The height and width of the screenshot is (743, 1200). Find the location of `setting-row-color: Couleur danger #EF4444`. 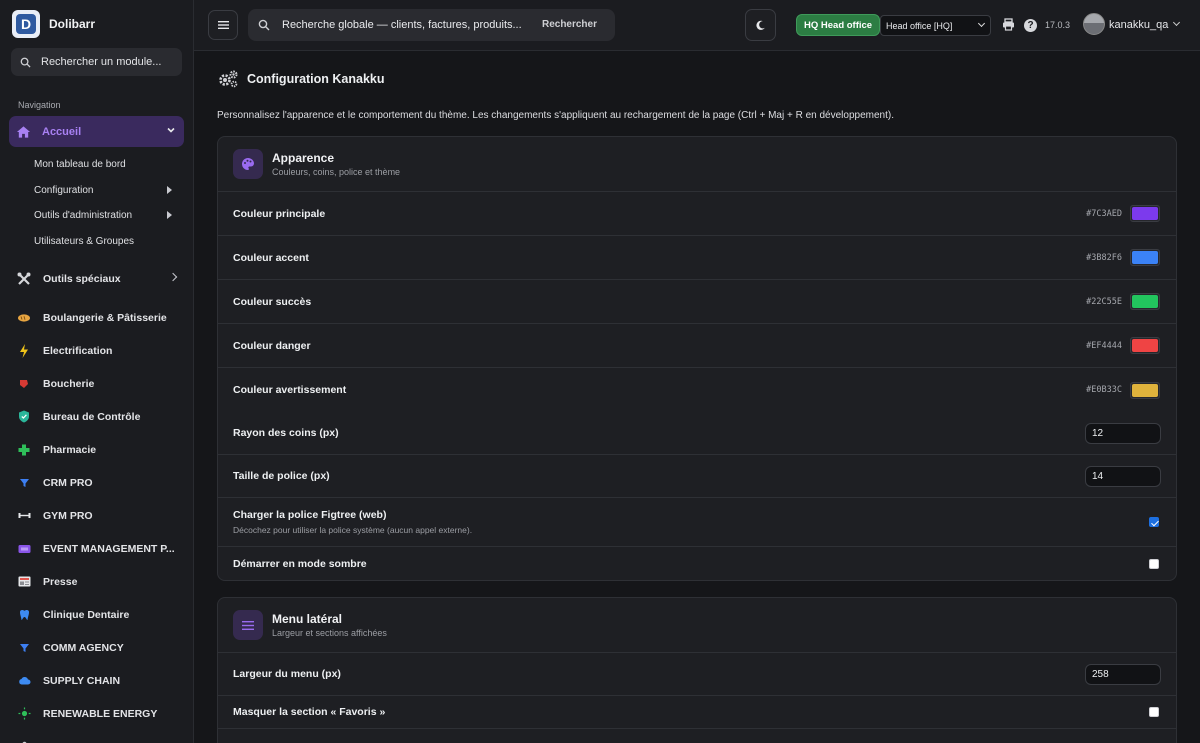

setting-row-color: Couleur danger #EF4444 is located at coordinates (697, 346).